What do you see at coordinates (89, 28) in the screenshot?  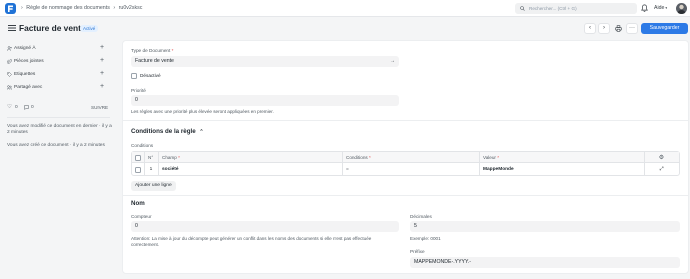 I see `status-badge: Activé` at bounding box center [89, 28].